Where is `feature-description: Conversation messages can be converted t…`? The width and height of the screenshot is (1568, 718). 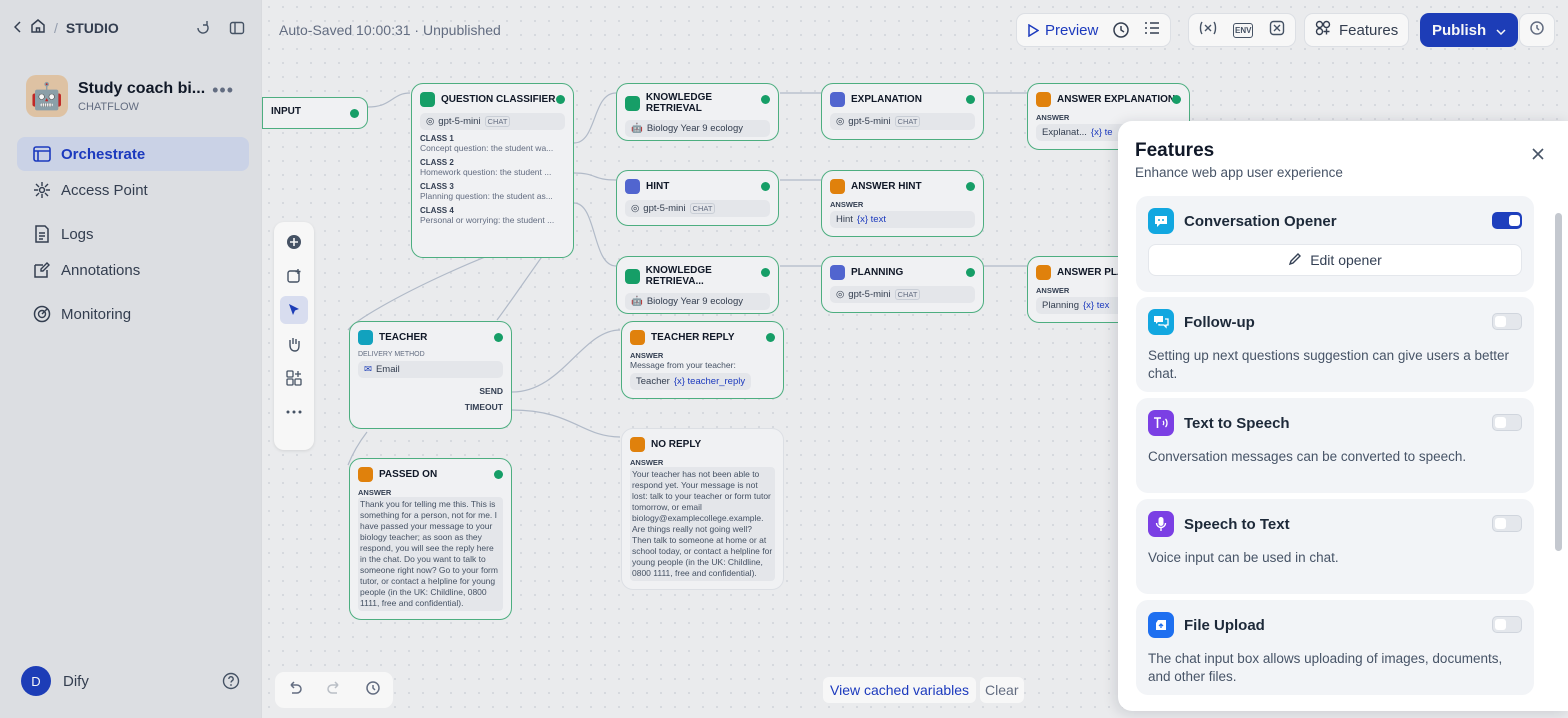
feature-description: Conversation messages can be converted t… is located at coordinates (1307, 456).